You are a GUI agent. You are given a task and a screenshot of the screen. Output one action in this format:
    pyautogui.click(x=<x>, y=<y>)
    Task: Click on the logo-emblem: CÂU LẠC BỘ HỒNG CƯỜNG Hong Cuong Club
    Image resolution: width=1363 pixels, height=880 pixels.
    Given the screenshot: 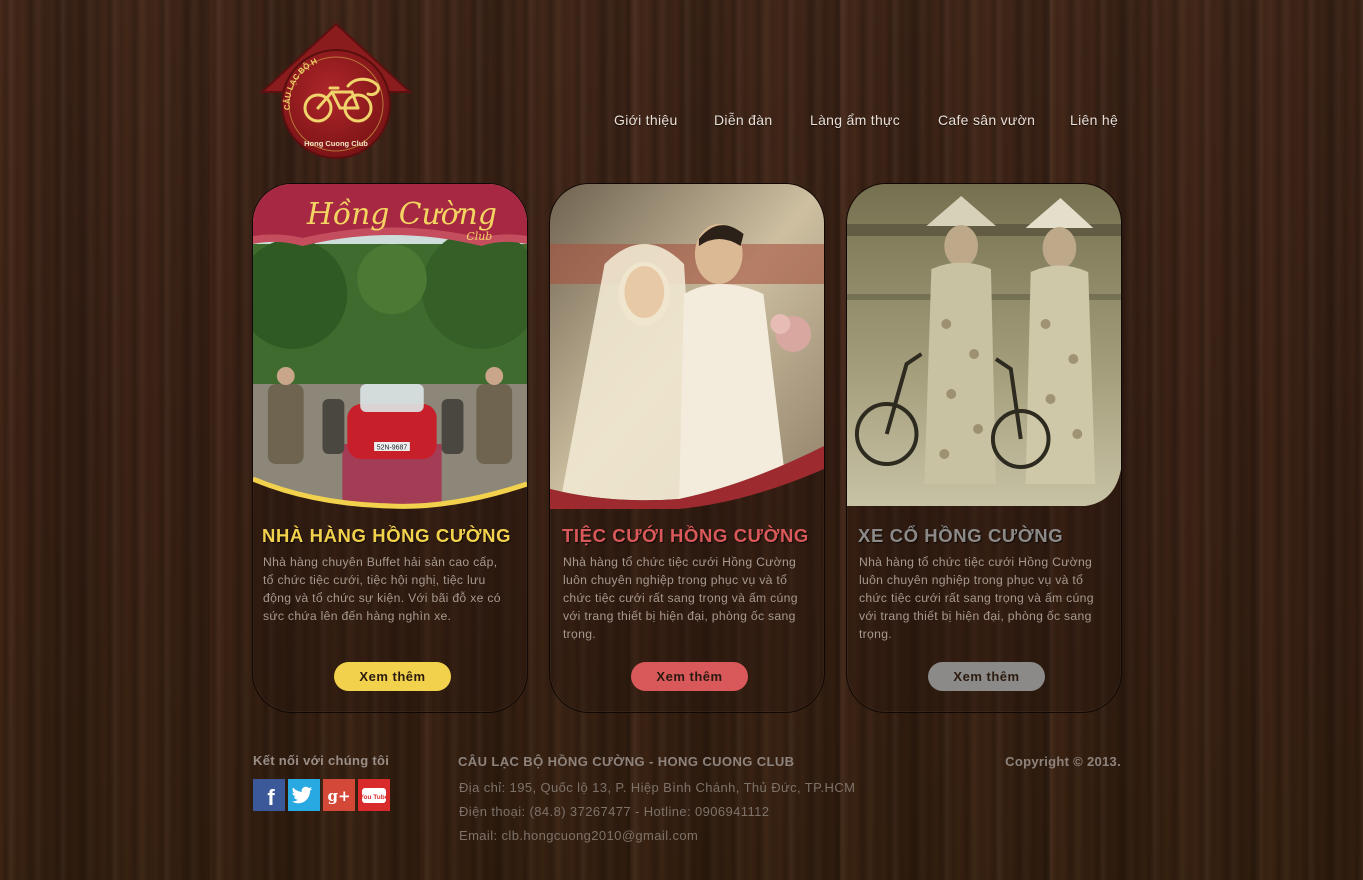 What is the action you would take?
    pyautogui.click(x=335, y=86)
    